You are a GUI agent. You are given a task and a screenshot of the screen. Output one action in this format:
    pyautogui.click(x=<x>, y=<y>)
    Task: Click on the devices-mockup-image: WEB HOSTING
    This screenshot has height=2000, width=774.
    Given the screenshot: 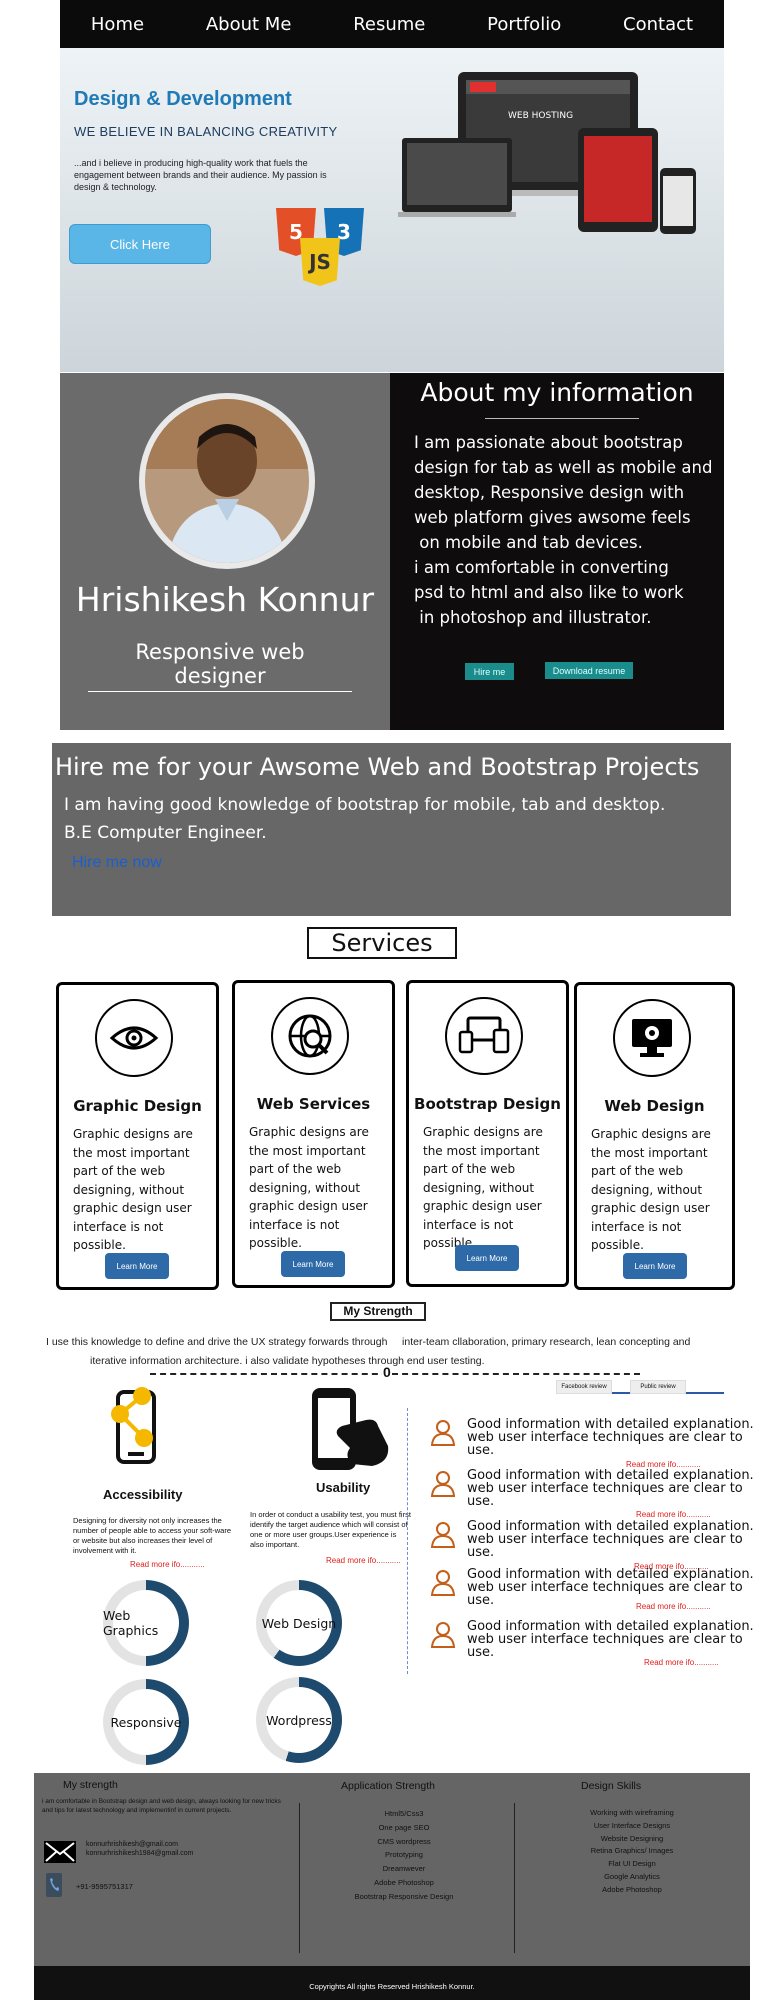 What is the action you would take?
    pyautogui.click(x=547, y=153)
    